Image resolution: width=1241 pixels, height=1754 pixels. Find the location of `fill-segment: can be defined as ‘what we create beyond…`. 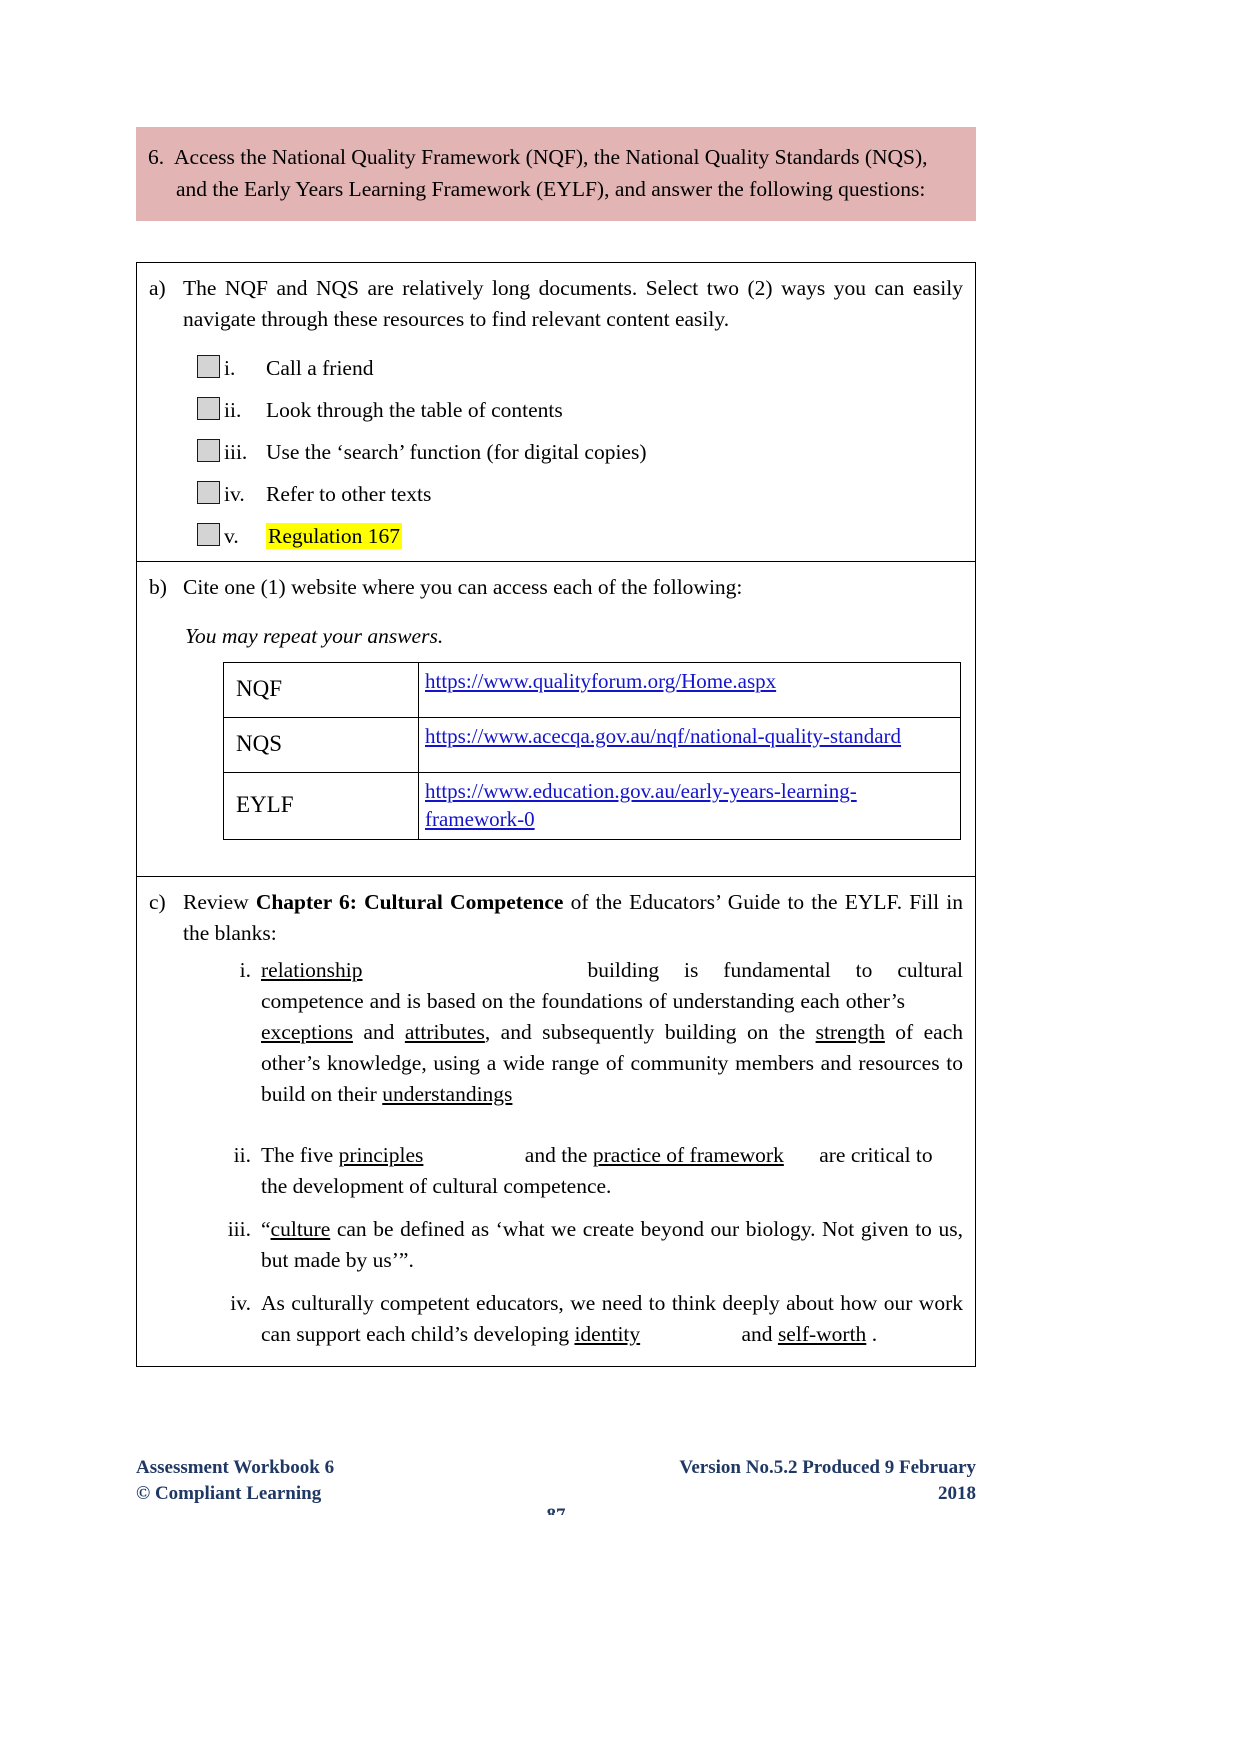

fill-segment: can be defined as ‘what we create beyond… is located at coordinates (612, 1244).